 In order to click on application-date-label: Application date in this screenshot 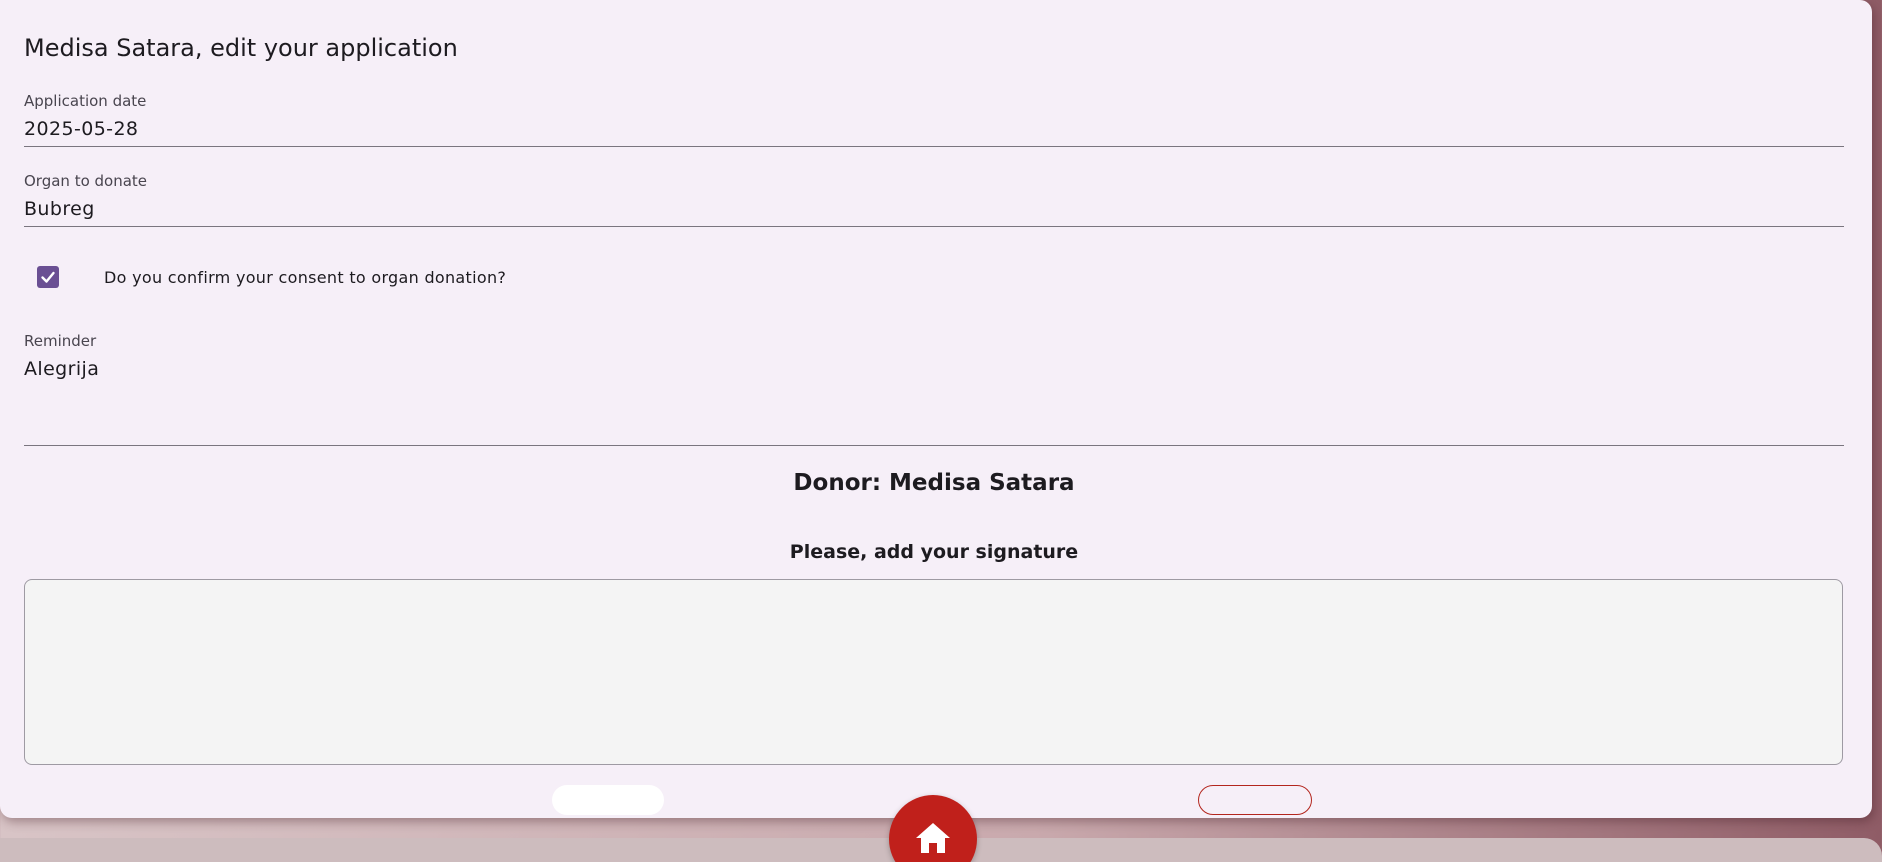, I will do `click(85, 101)`.